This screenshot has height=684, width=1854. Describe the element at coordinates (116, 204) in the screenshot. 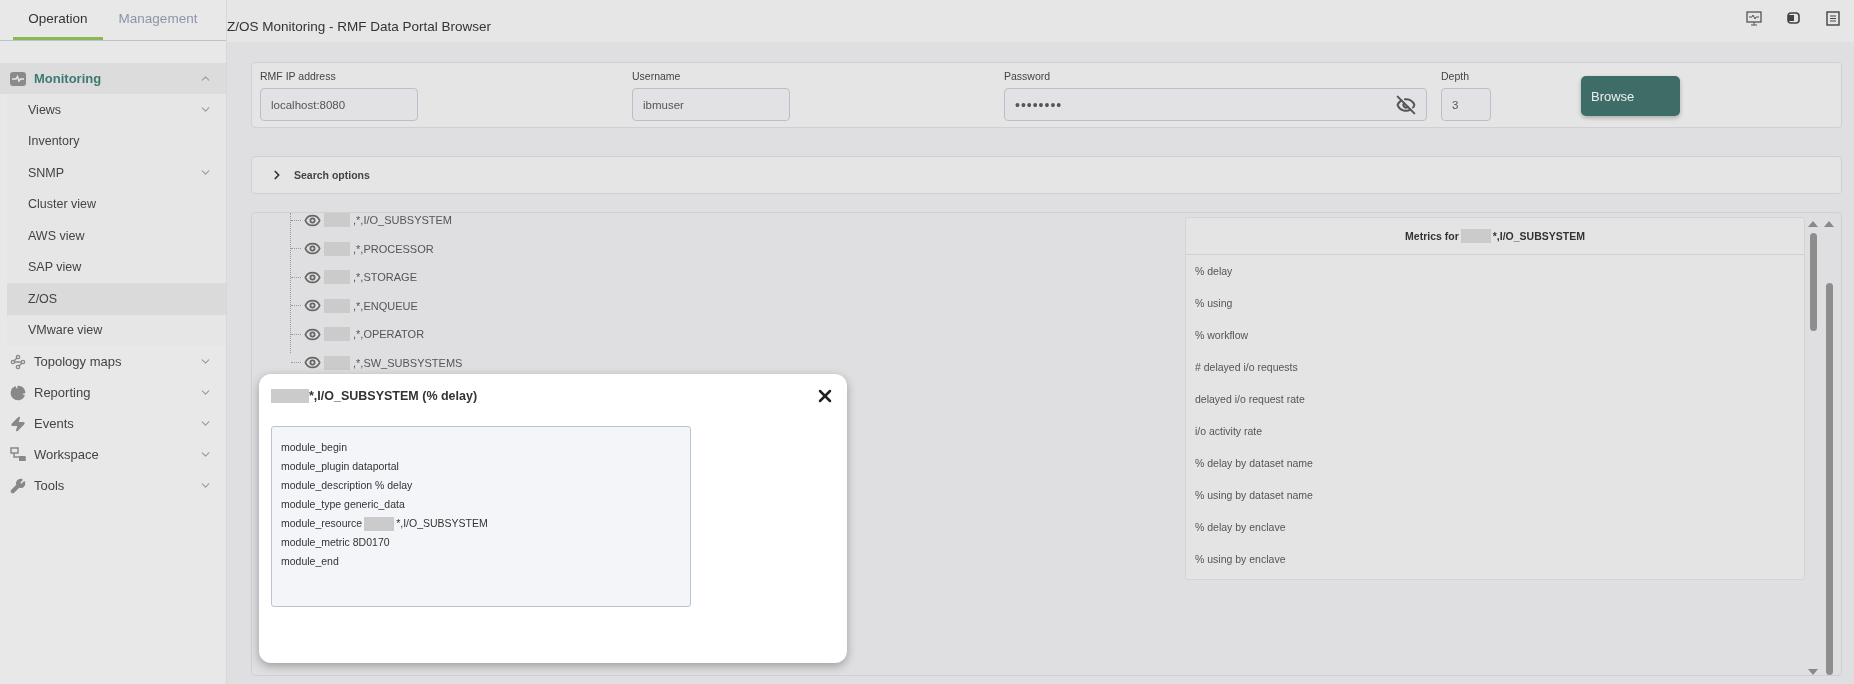

I see `nav-item: Cluster view` at that location.